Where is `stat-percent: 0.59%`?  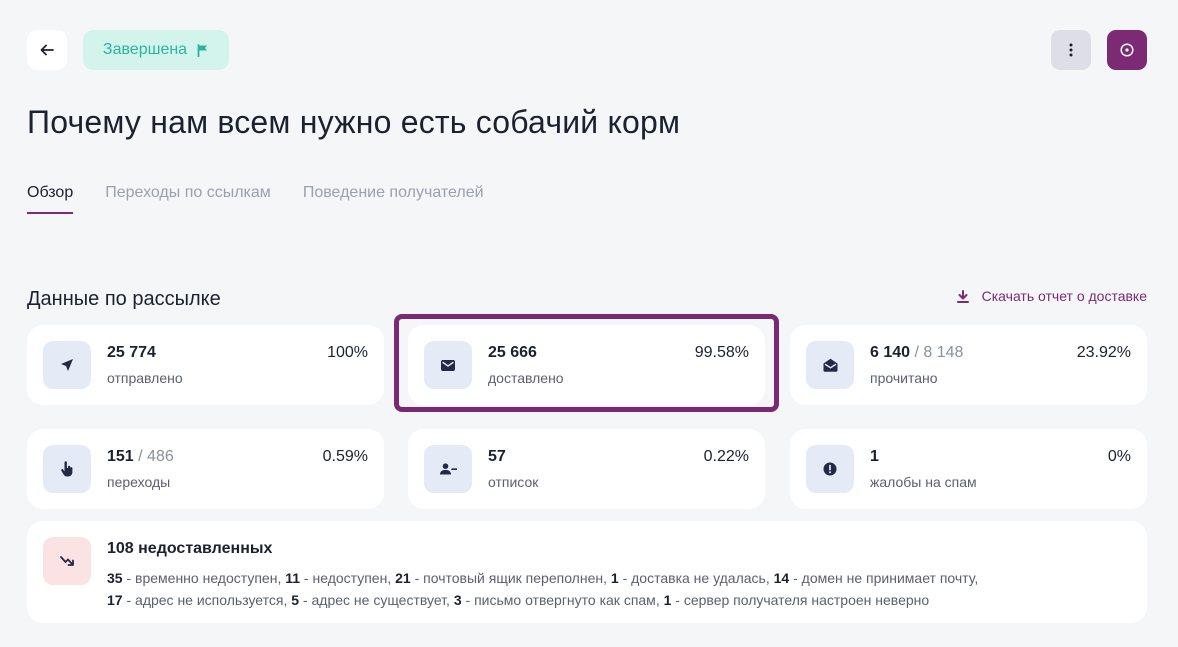
stat-percent: 0.59% is located at coordinates (345, 456).